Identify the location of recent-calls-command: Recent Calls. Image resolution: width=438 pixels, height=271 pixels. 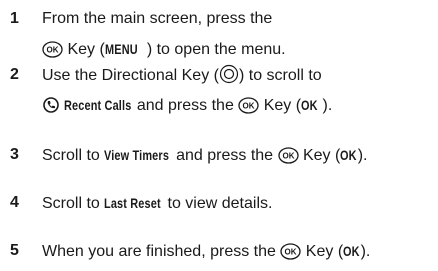
(98, 105).